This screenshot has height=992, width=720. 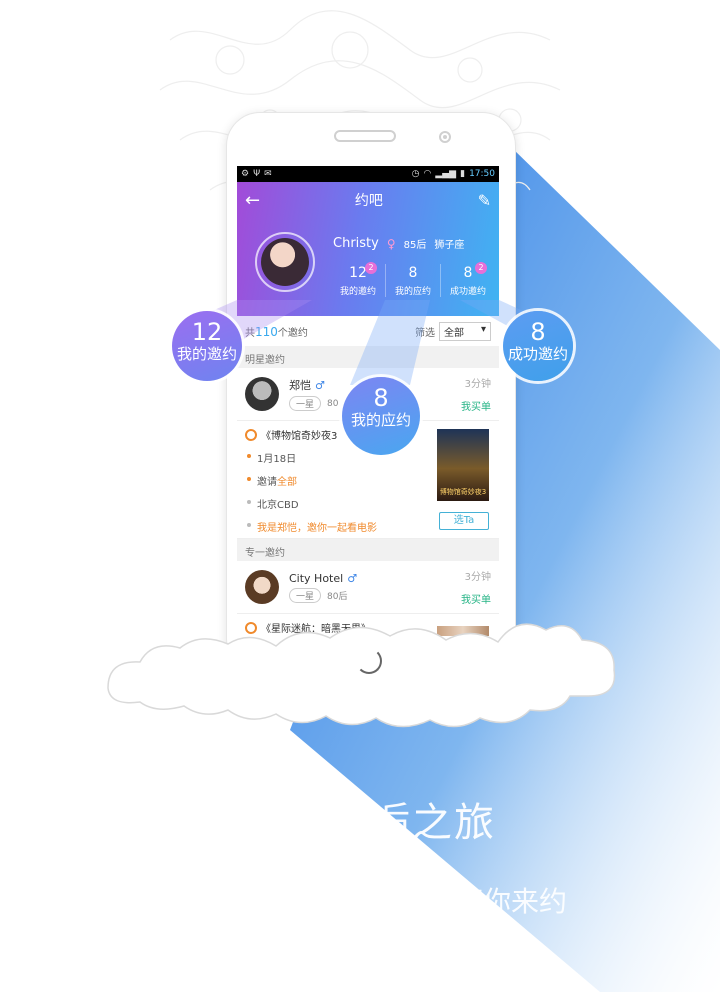 What do you see at coordinates (252, 200) in the screenshot?
I see `back-arrow-icon: ←` at bounding box center [252, 200].